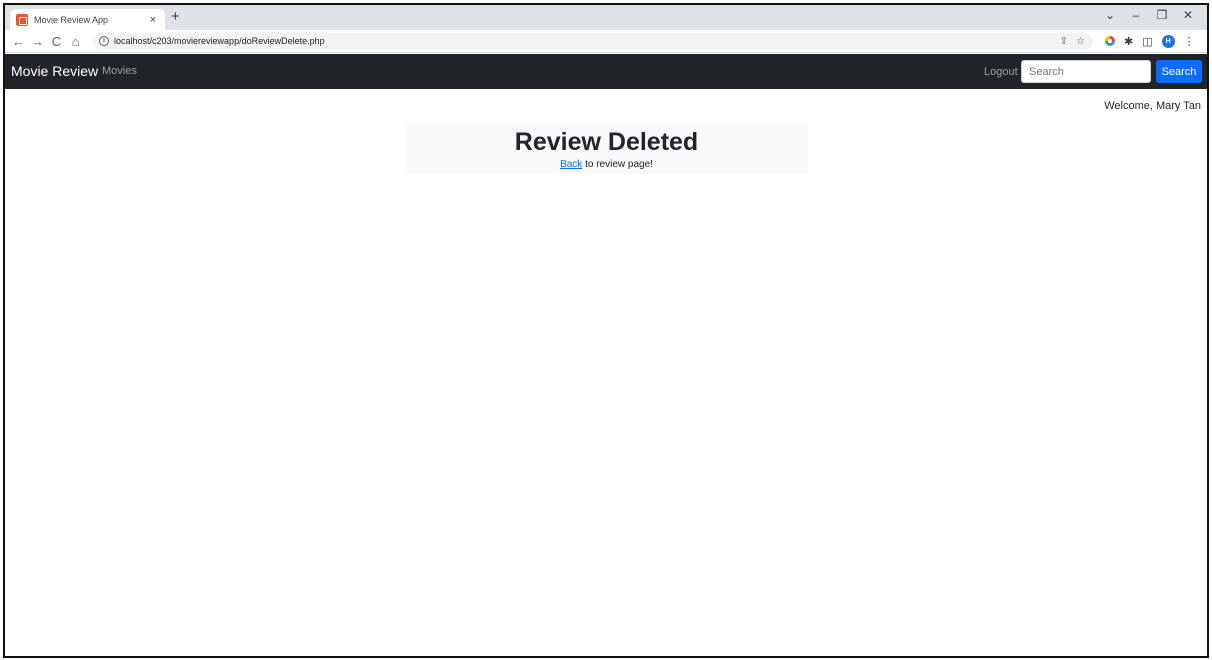 The width and height of the screenshot is (1212, 660). Describe the element at coordinates (1168, 41) in the screenshot. I see `profile-avatar: H` at that location.